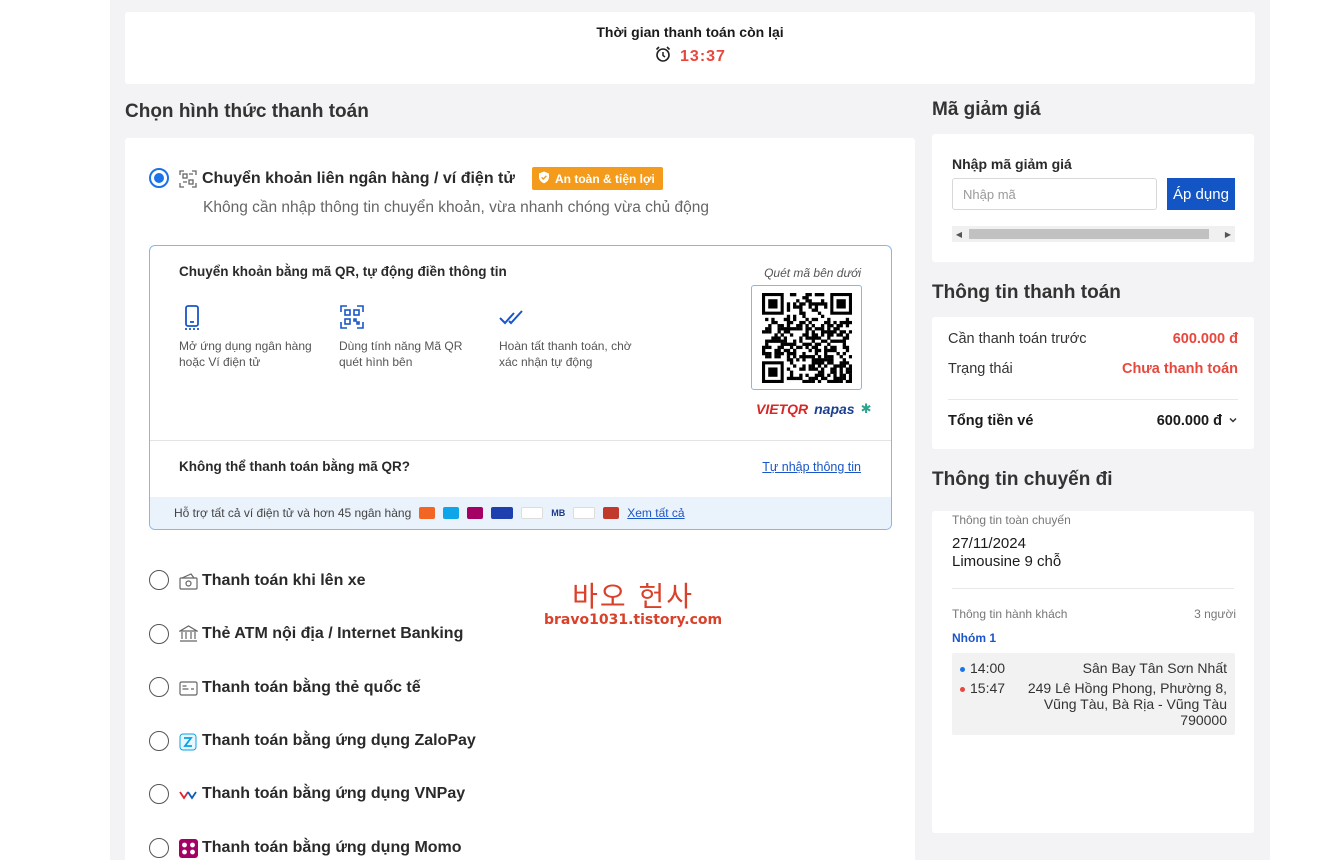 The width and height of the screenshot is (1323, 860). Describe the element at coordinates (663, 56) in the screenshot. I see `alarm-clock-icon` at that location.